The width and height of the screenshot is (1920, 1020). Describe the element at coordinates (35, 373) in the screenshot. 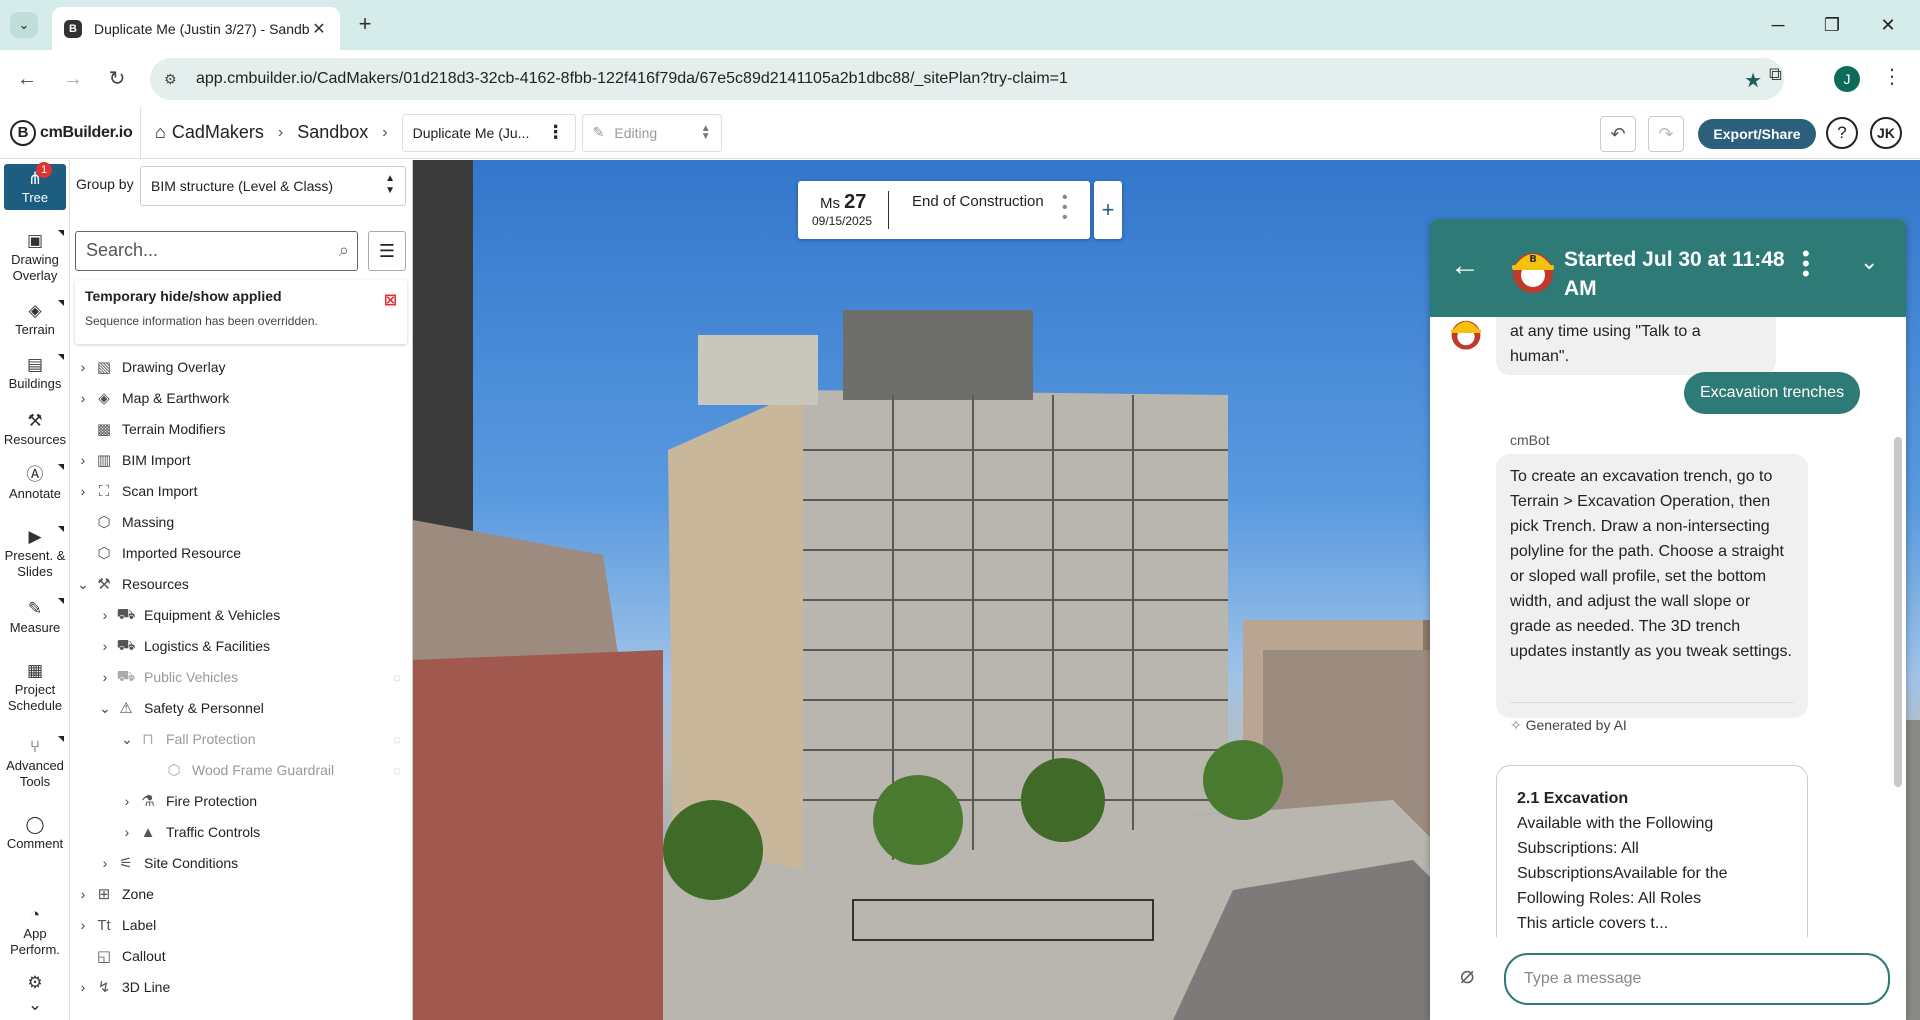

I see `tool-buildings: ▤ Buildings` at that location.